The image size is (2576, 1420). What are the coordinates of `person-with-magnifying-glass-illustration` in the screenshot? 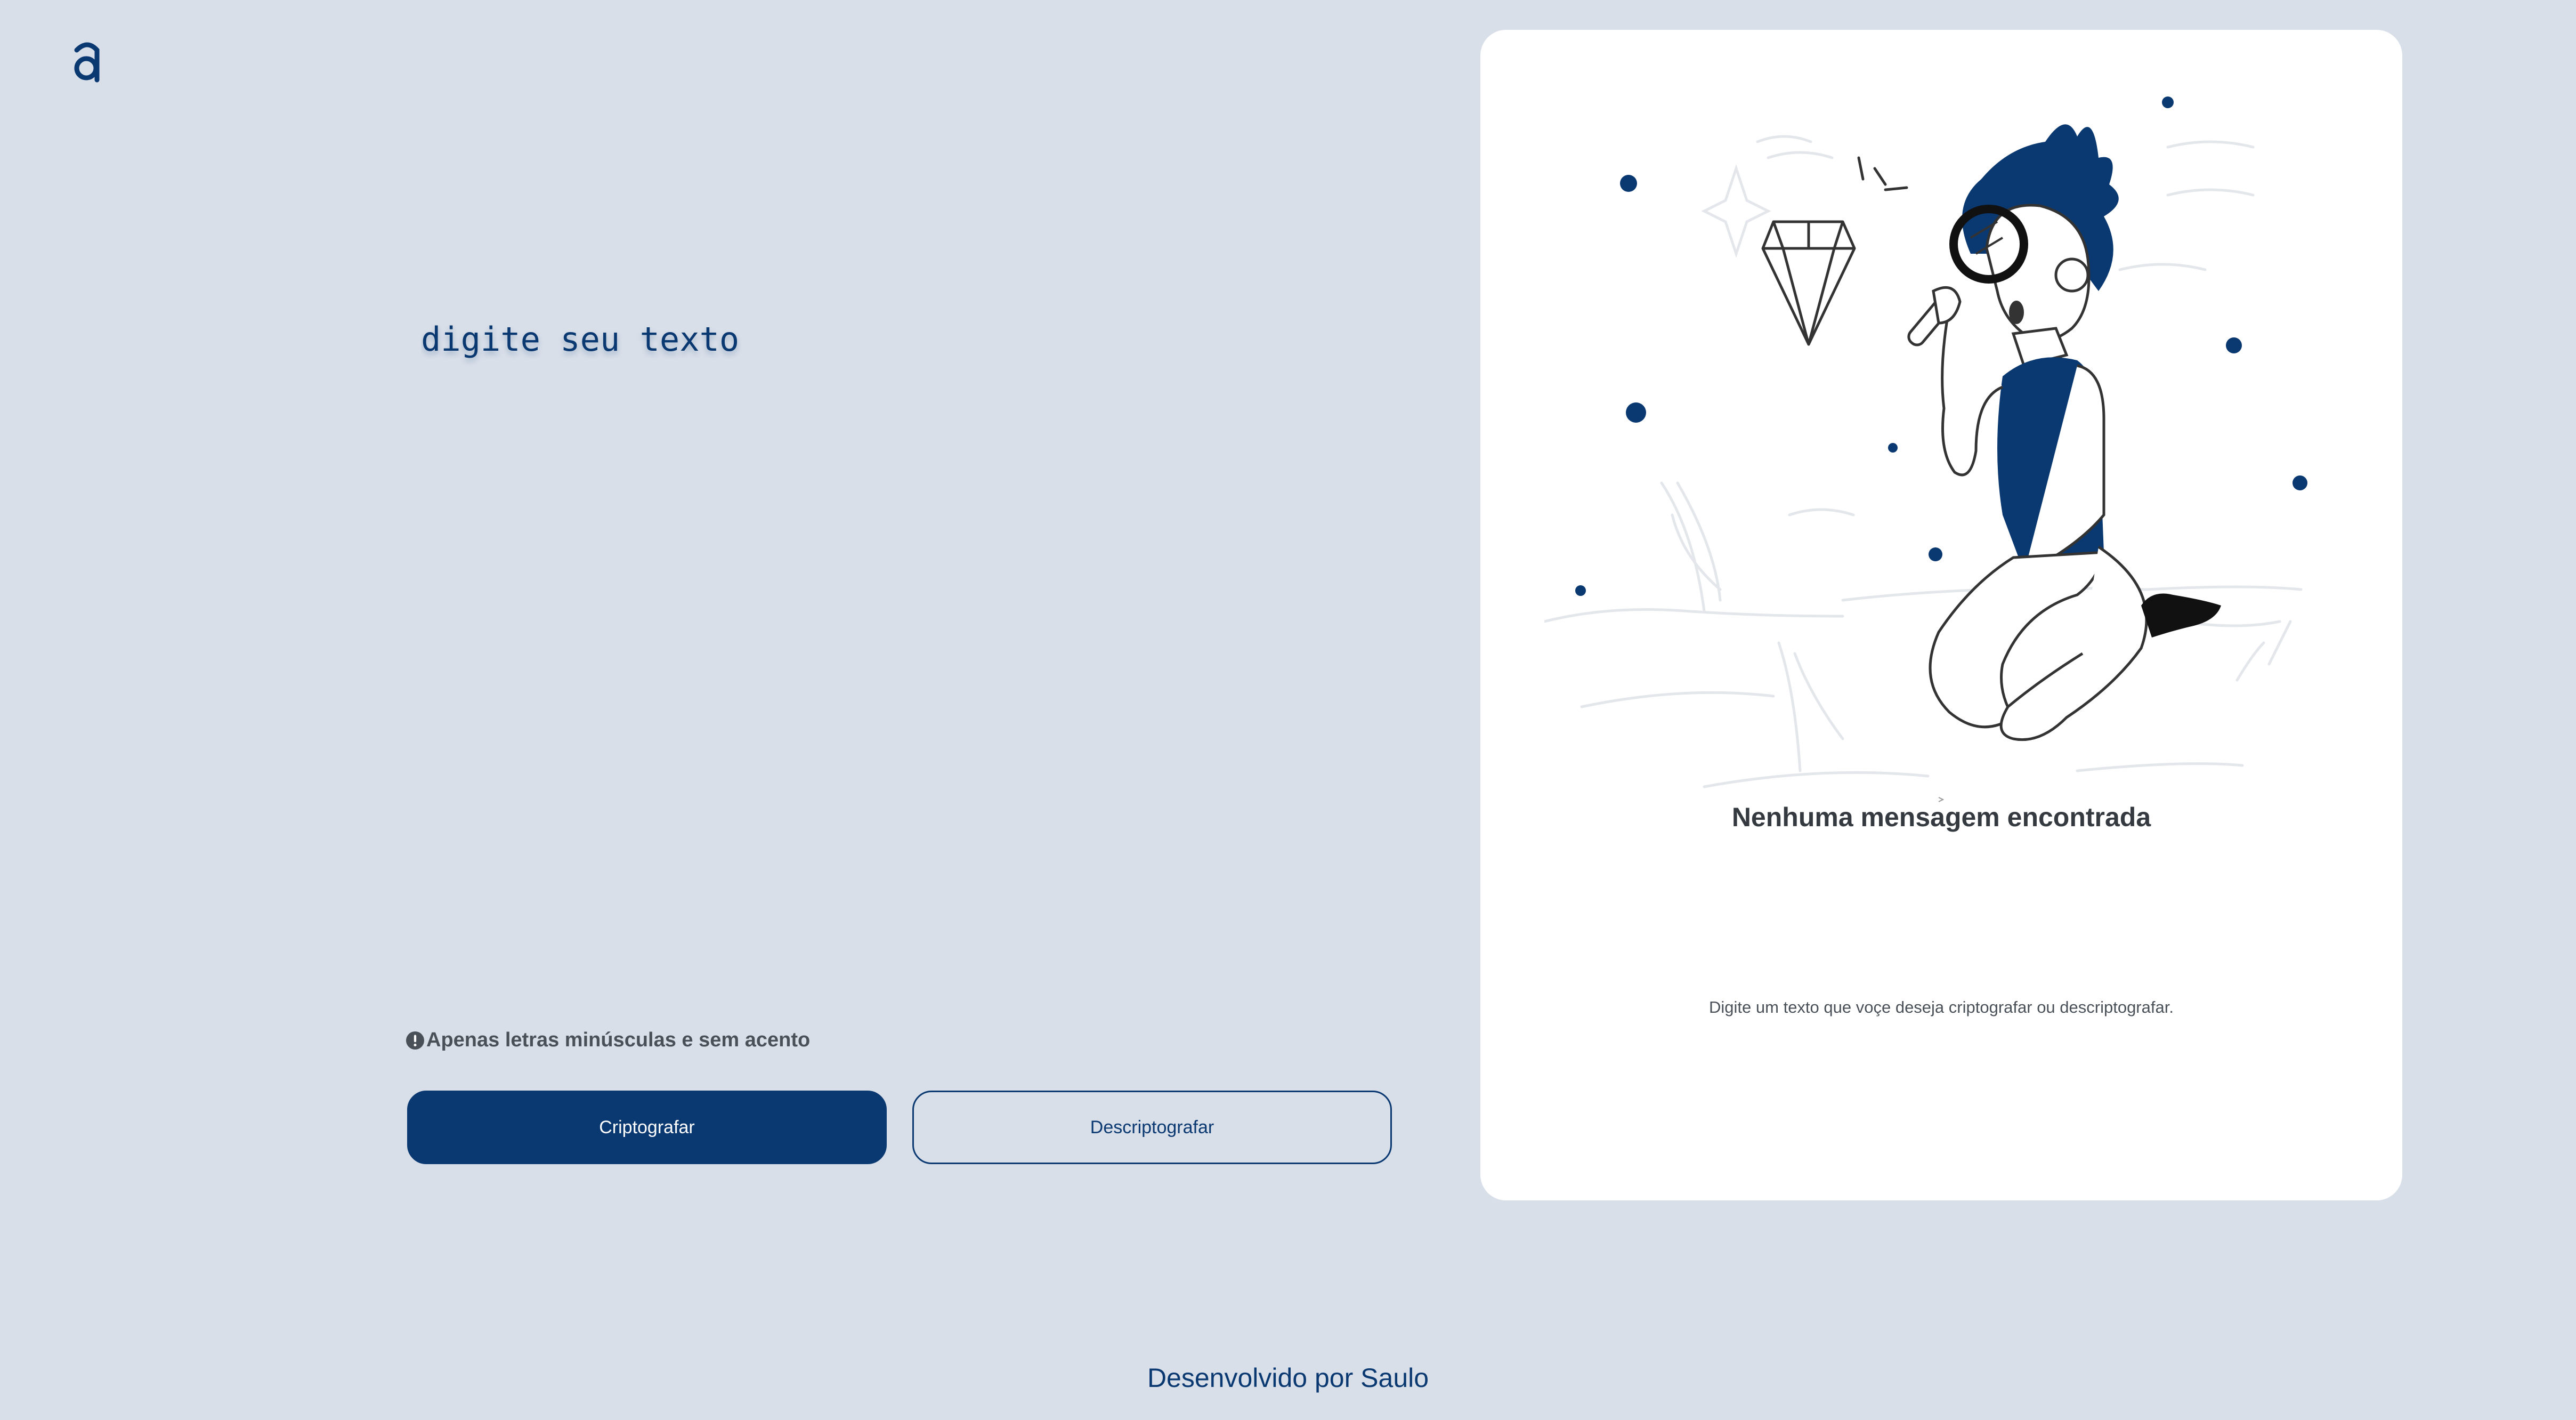 It's located at (1925, 449).